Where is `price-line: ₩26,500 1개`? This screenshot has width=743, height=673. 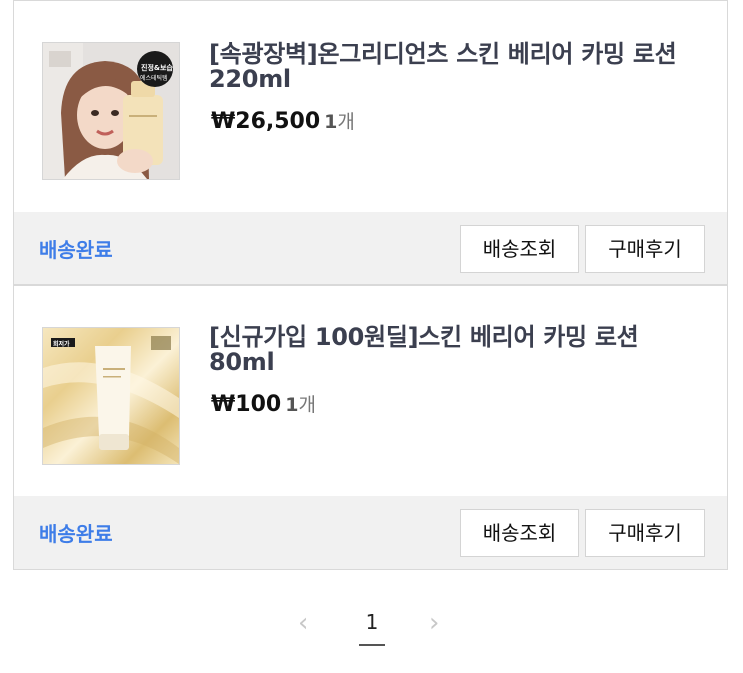 price-line: ₩26,500 1개 is located at coordinates (283, 120).